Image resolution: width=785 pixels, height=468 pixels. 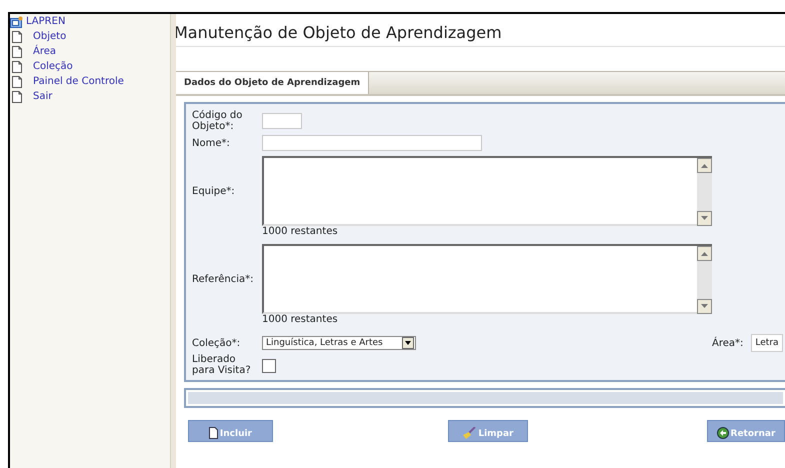 What do you see at coordinates (42, 96) in the screenshot?
I see `sidebar-link: Sair` at bounding box center [42, 96].